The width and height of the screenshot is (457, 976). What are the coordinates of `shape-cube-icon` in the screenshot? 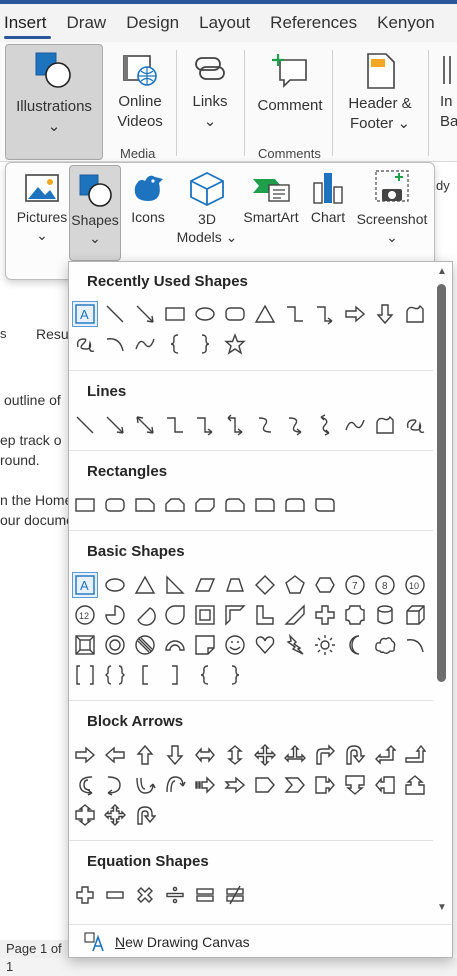 It's located at (415, 615).